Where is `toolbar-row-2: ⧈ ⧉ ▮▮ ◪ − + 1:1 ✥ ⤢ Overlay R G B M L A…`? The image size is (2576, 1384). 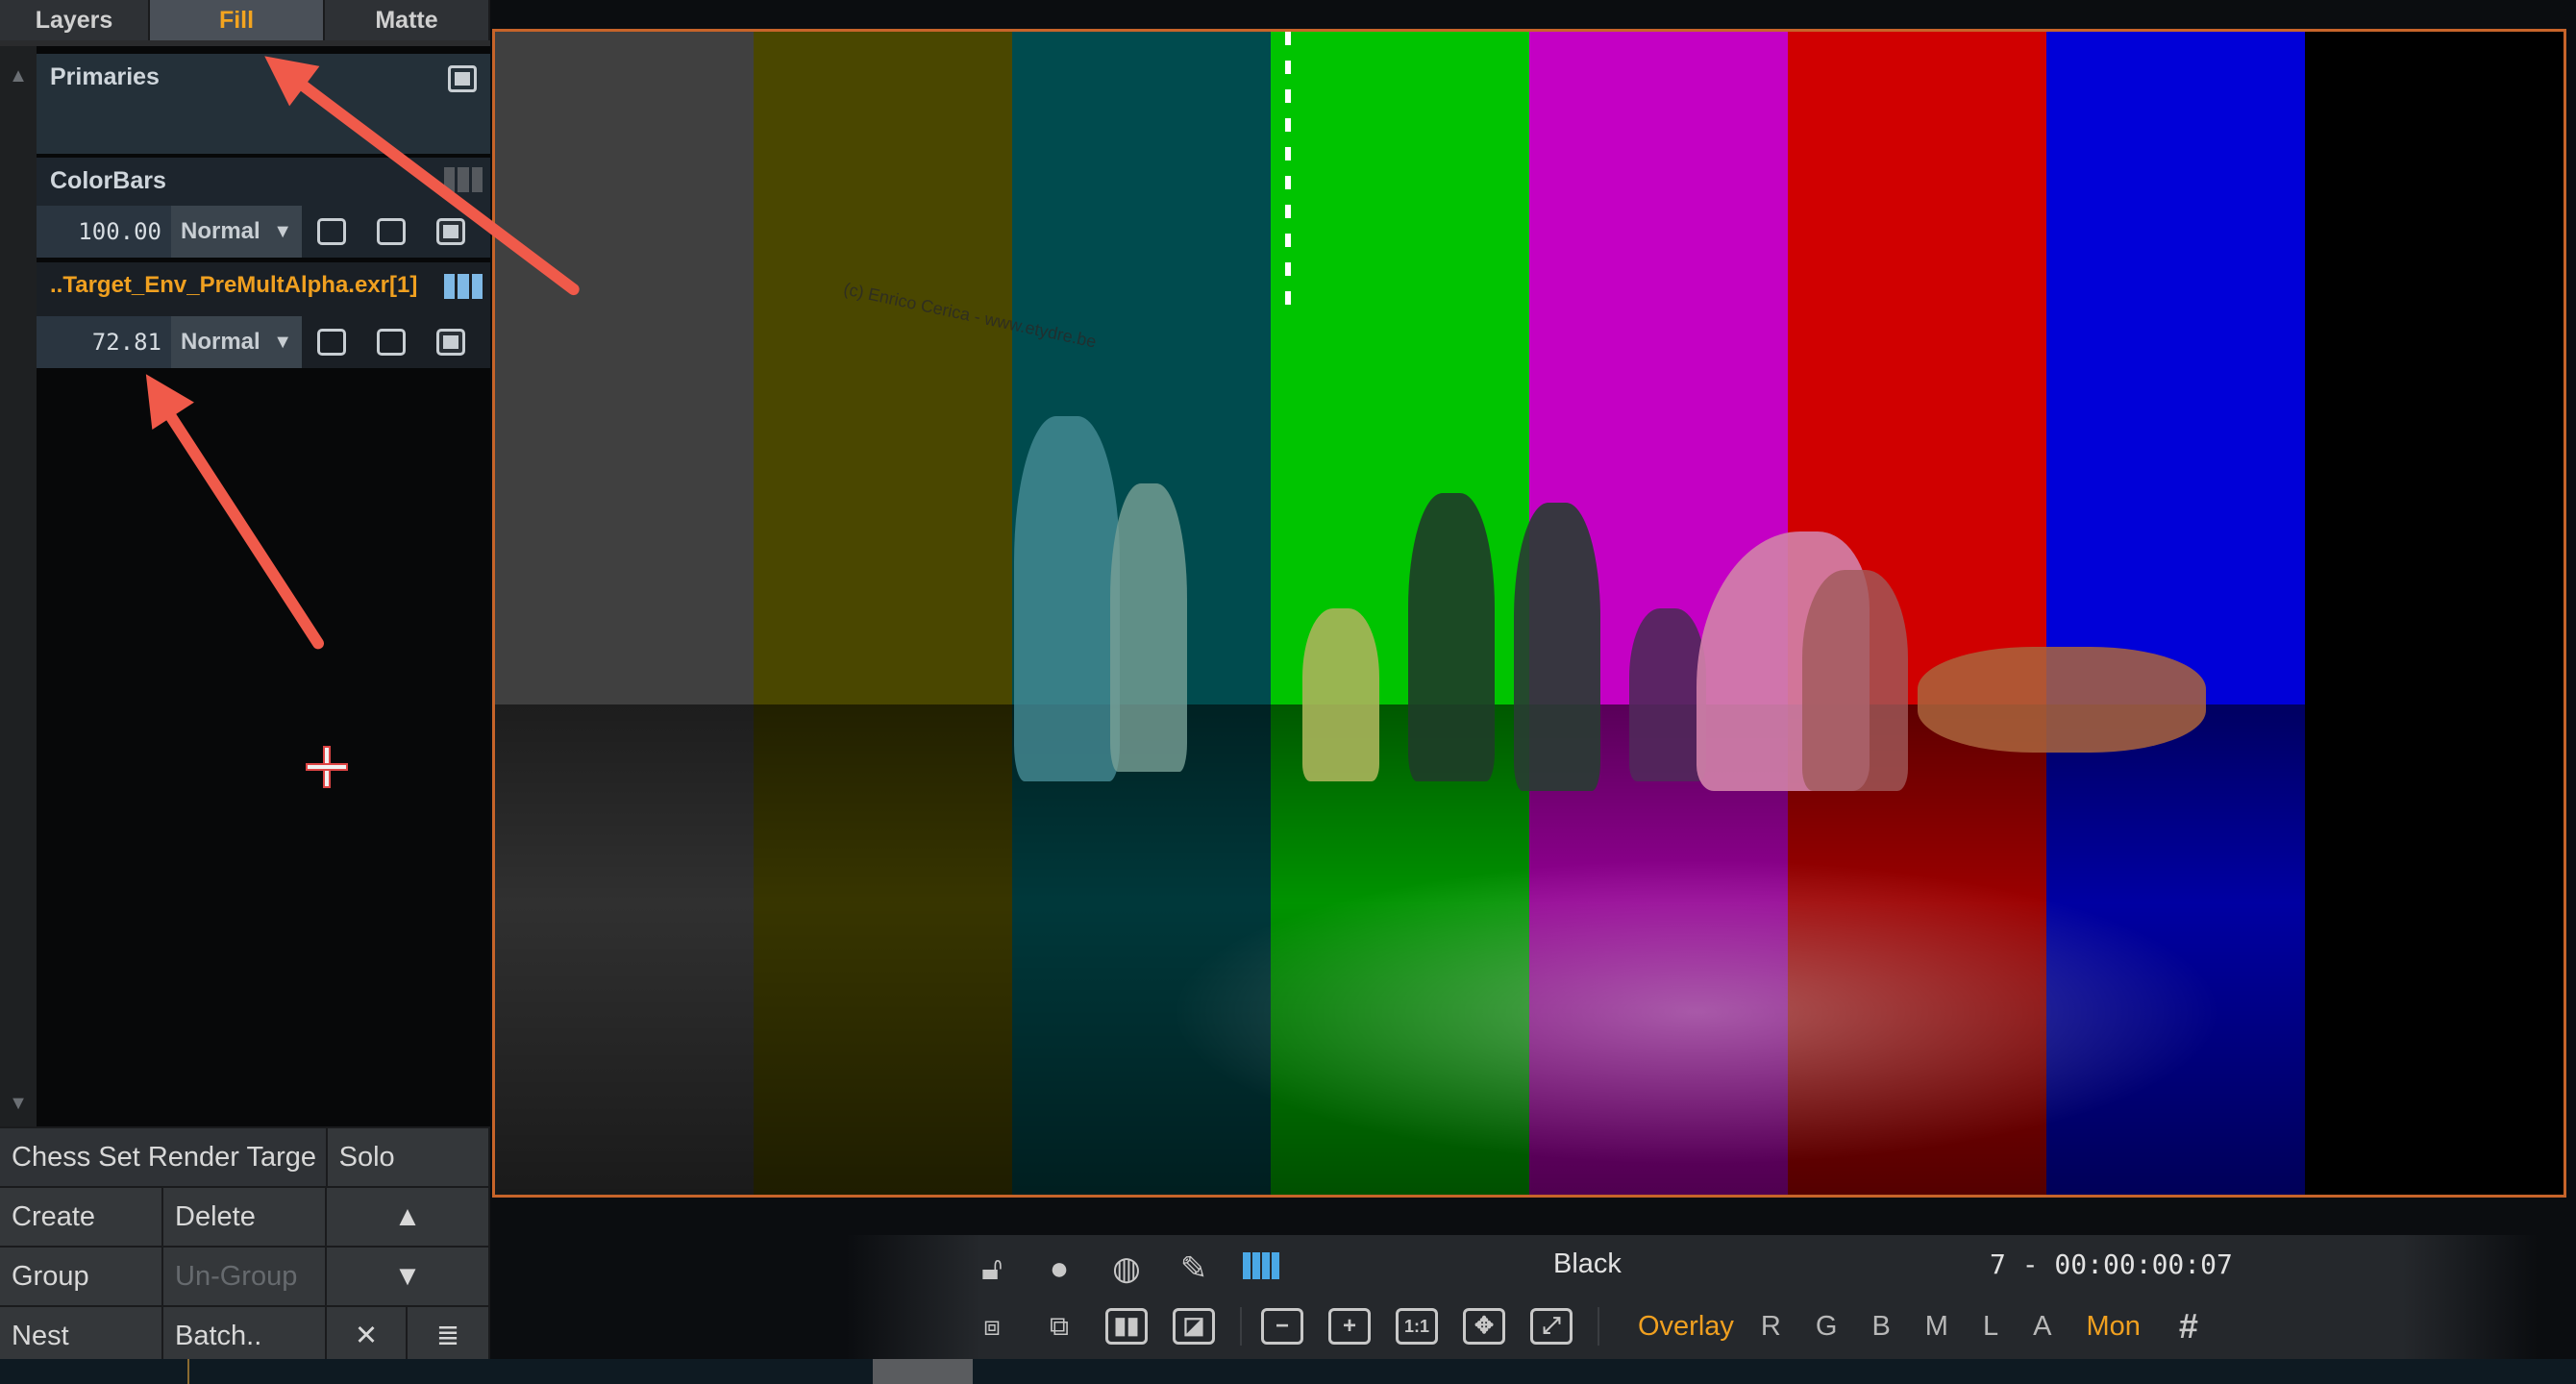
toolbar-row-2: ⧈ ⧉ ▮▮ ◪ − + 1:1 ✥ ⤢ Overlay R G B M L A… is located at coordinates (1584, 1326).